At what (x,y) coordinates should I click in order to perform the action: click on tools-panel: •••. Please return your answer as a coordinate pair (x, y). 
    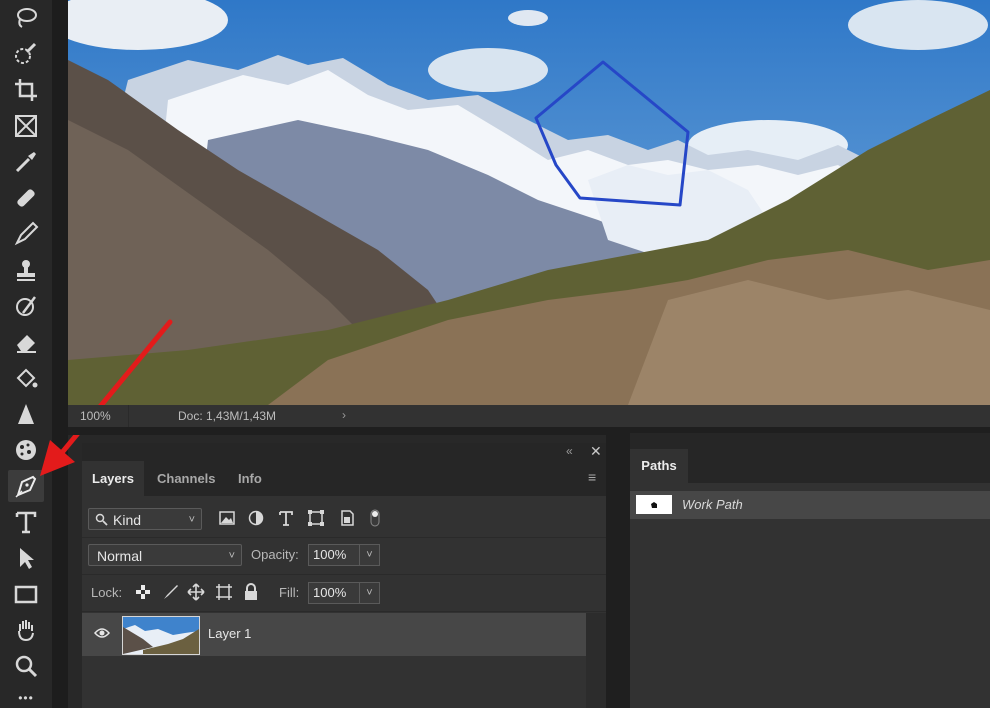
    Looking at the image, I should click on (26, 354).